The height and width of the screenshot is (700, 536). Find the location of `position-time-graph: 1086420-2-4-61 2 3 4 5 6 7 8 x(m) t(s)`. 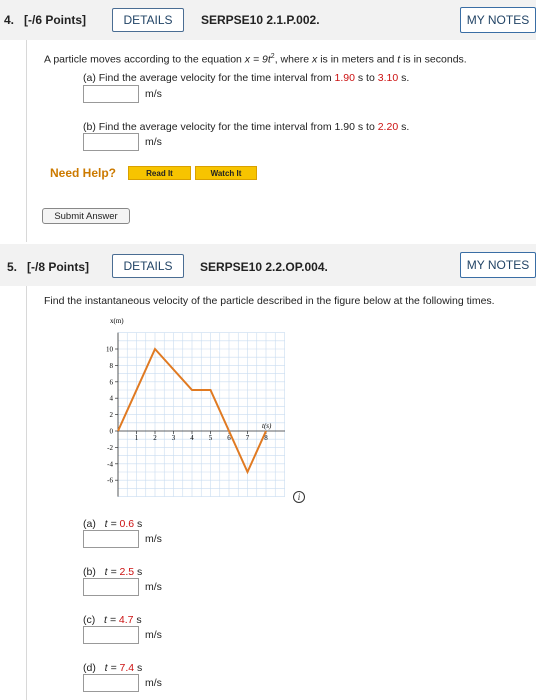

position-time-graph: 1086420-2-4-61 2 3 4 5 6 7 8 x(m) t(s) is located at coordinates (195, 407).